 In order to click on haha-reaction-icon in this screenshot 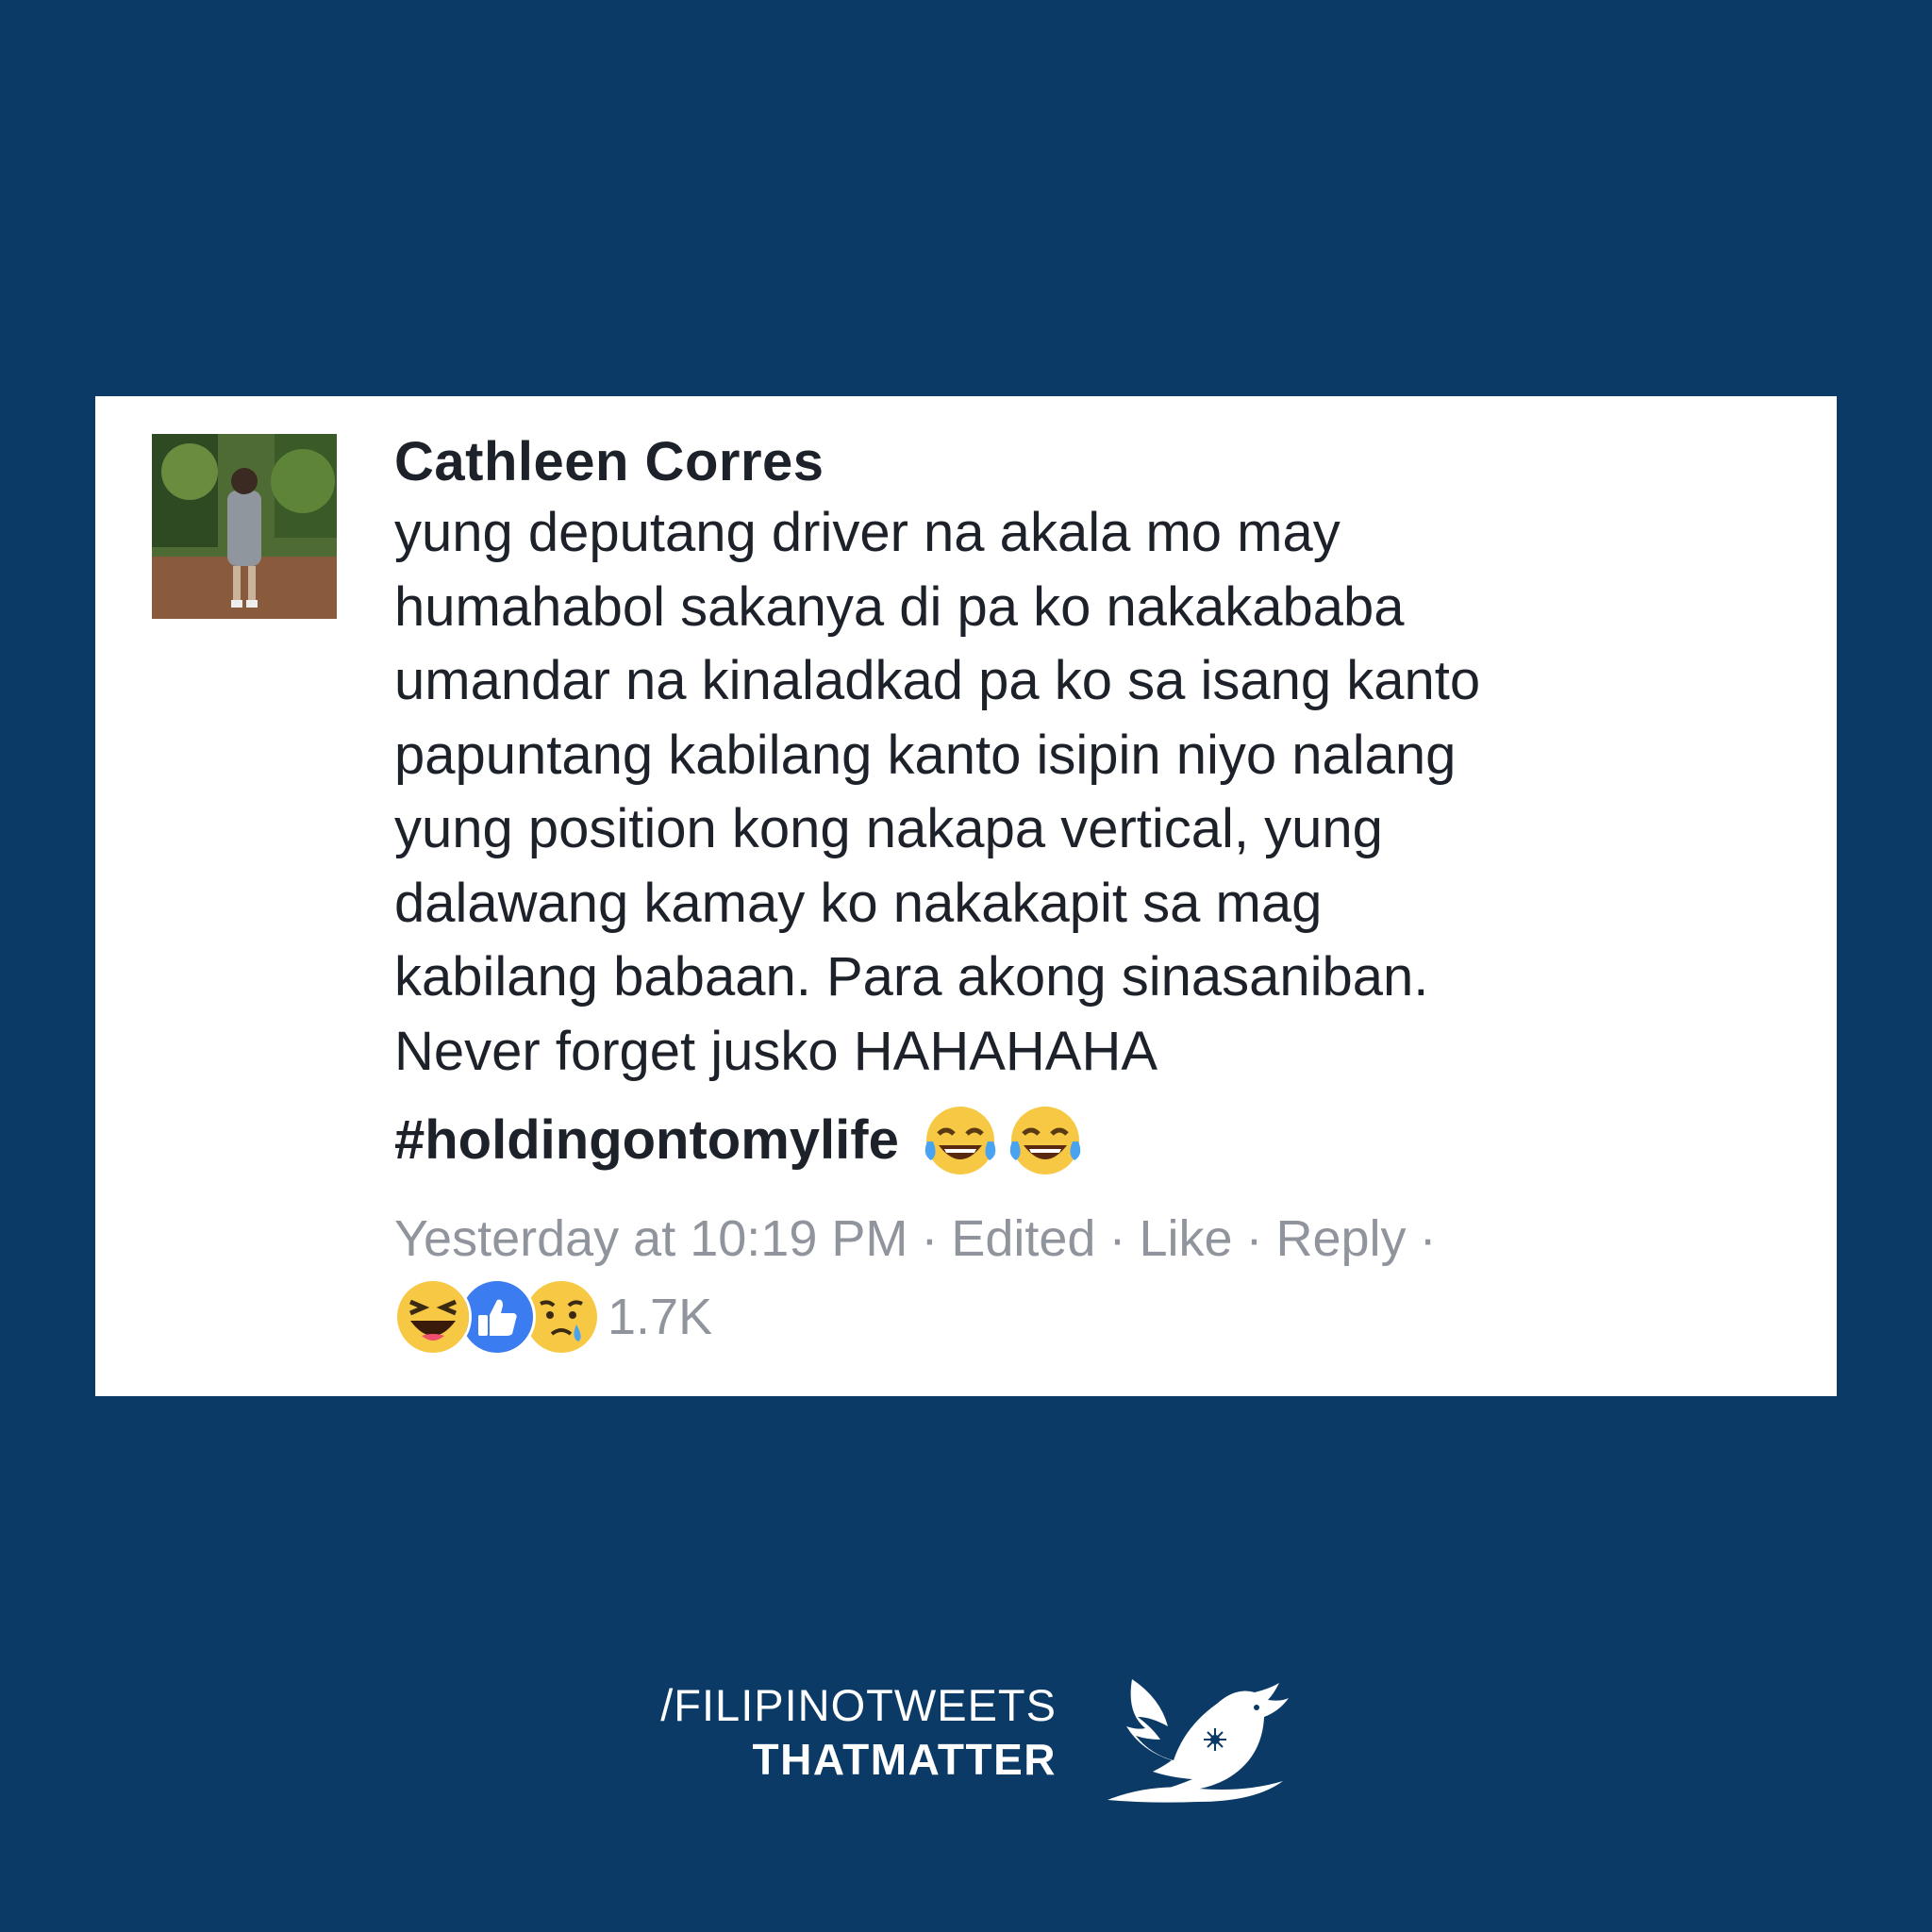, I will do `click(433, 1317)`.